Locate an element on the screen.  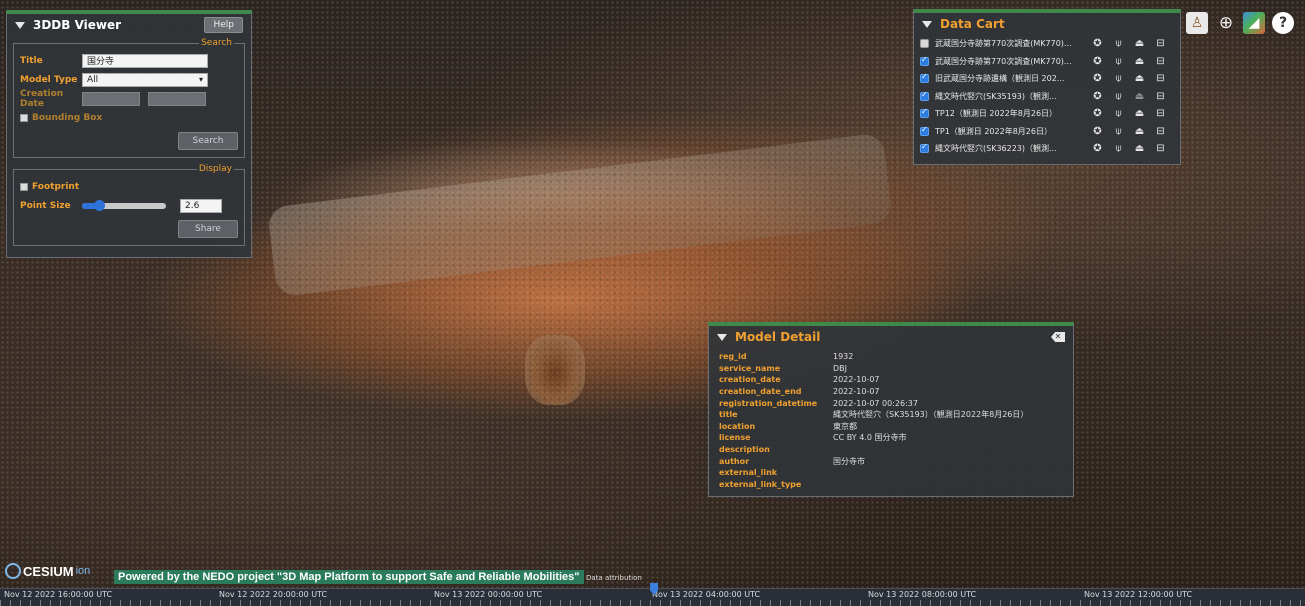
data-cart-header: Data Cart is located at coordinates (1047, 24).